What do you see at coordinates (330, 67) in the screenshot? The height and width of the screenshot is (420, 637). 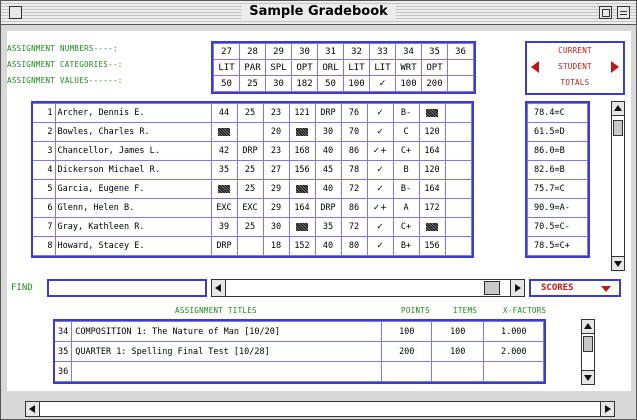 I see `assignment-category: ORL` at bounding box center [330, 67].